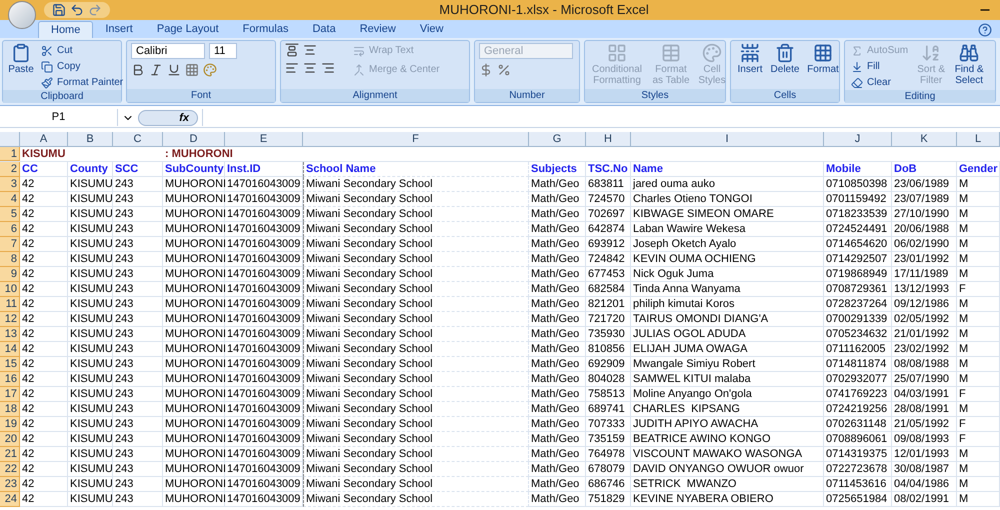 The width and height of the screenshot is (1000, 510). I want to click on row-header: 19, so click(10, 424).